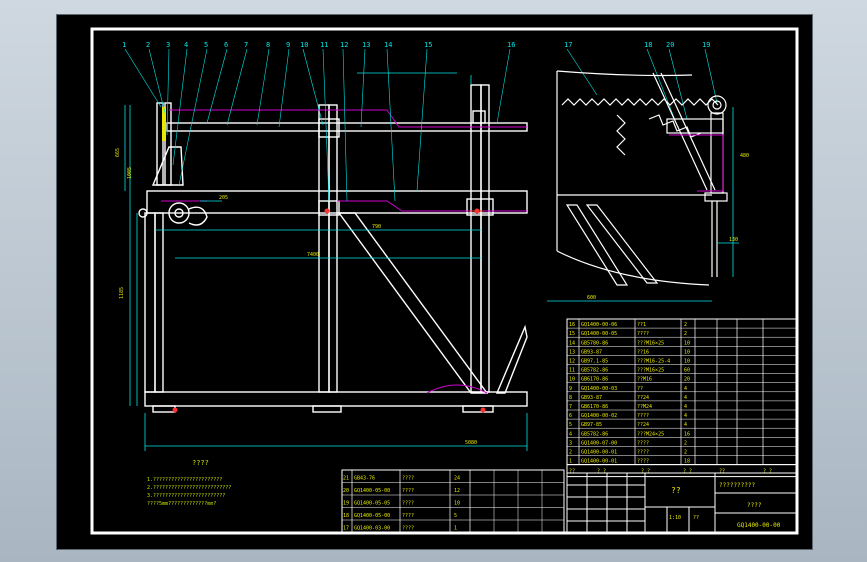 This screenshot has height=562, width=867. Describe the element at coordinates (570, 416) in the screenshot. I see `part-index: 6` at that location.